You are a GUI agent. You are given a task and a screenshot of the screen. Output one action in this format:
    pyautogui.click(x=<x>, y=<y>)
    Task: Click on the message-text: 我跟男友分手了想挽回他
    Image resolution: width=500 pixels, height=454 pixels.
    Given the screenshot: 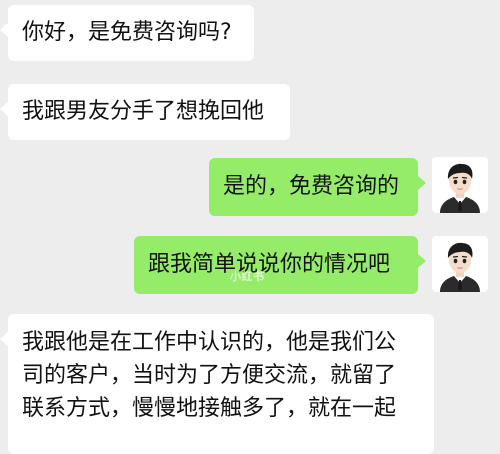 What is the action you would take?
    pyautogui.click(x=143, y=111)
    